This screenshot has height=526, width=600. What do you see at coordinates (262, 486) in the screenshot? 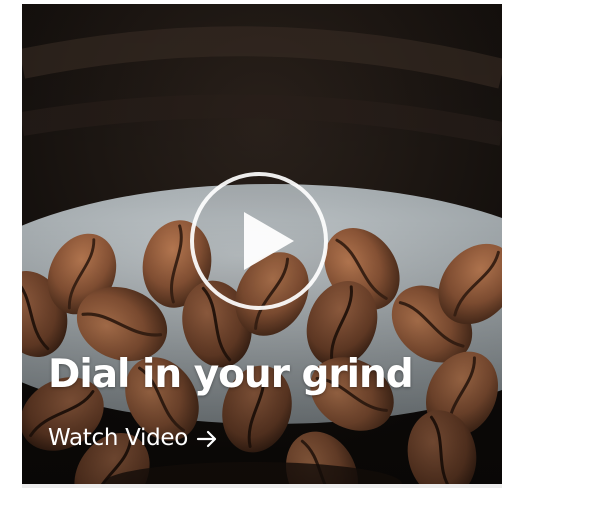
I see `card-bottom-edge` at bounding box center [262, 486].